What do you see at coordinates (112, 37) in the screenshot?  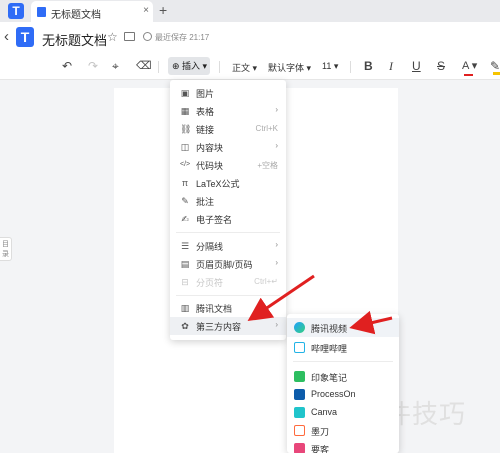 I see `star-icon: ☆` at bounding box center [112, 37].